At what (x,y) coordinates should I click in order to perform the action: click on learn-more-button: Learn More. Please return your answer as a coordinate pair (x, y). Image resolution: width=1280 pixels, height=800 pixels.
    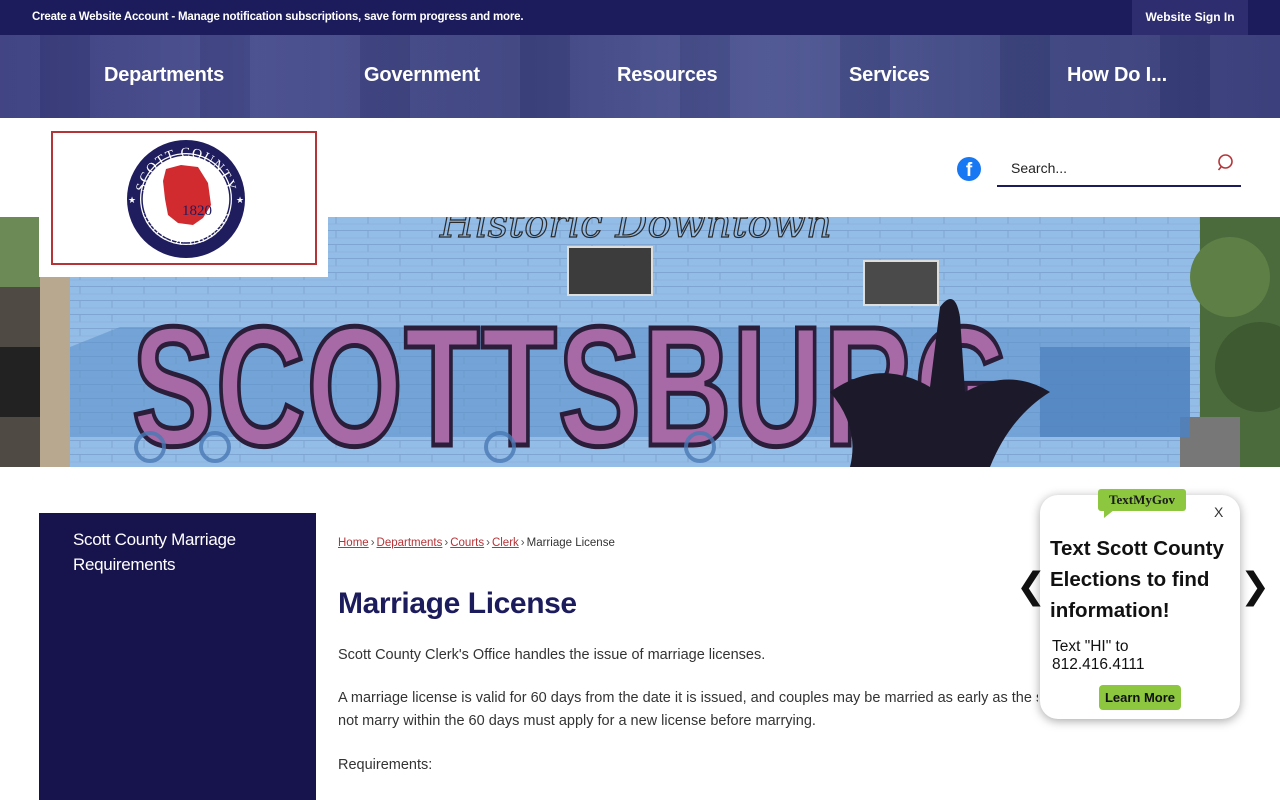
    Looking at the image, I should click on (1140, 697).